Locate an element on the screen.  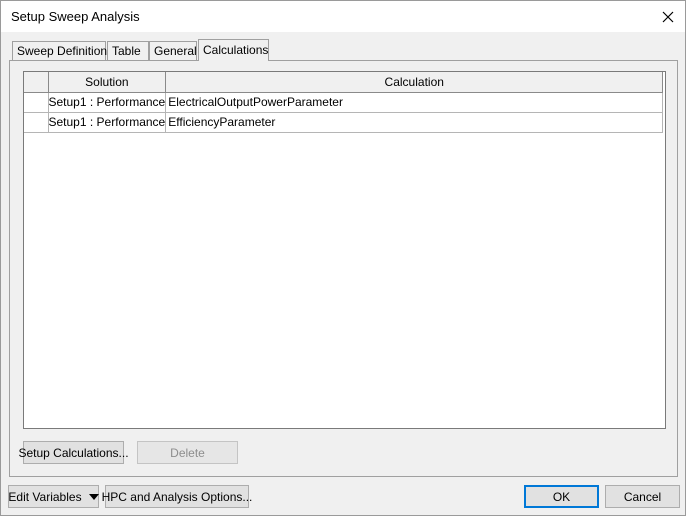
tab-label: Table is located at coordinates (126, 51).